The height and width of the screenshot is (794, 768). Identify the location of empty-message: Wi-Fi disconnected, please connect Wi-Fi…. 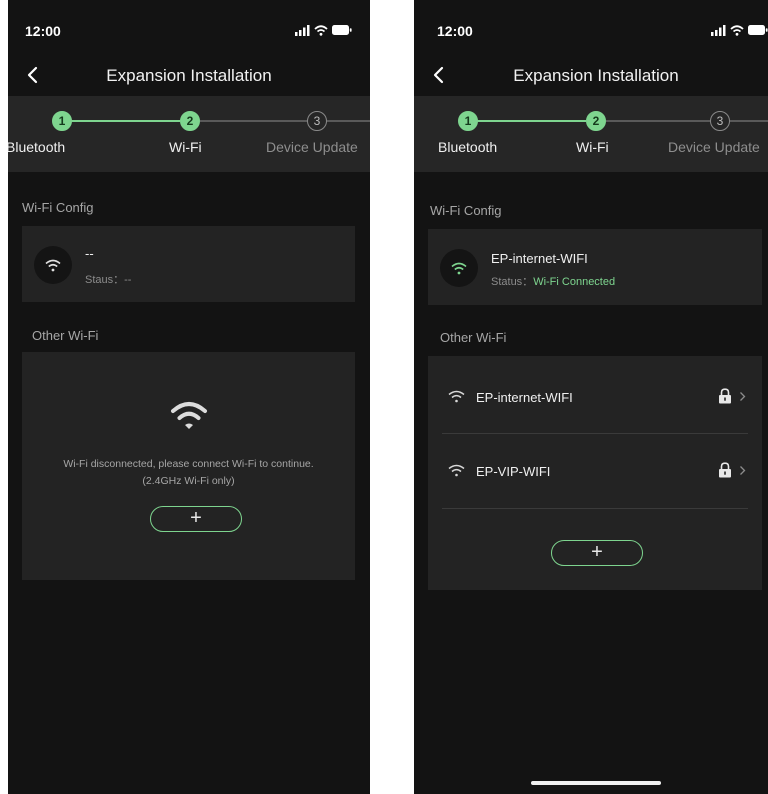
(188, 473).